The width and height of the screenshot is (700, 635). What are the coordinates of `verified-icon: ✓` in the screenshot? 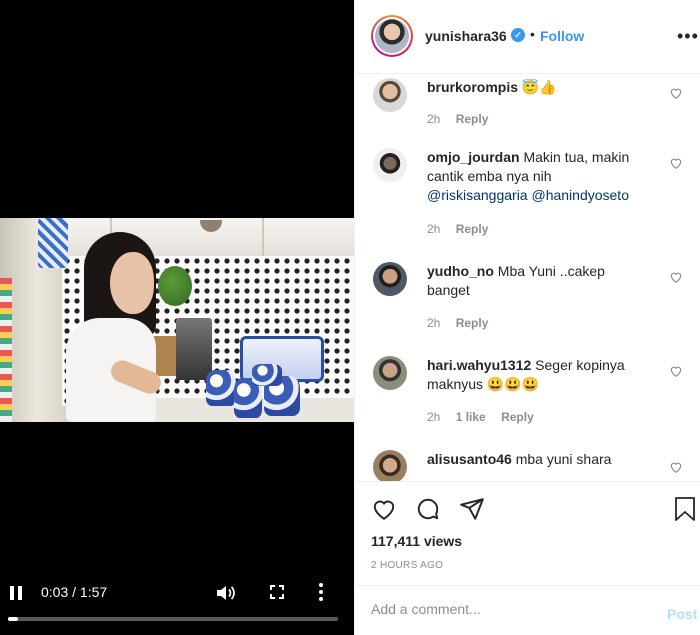 It's located at (518, 35).